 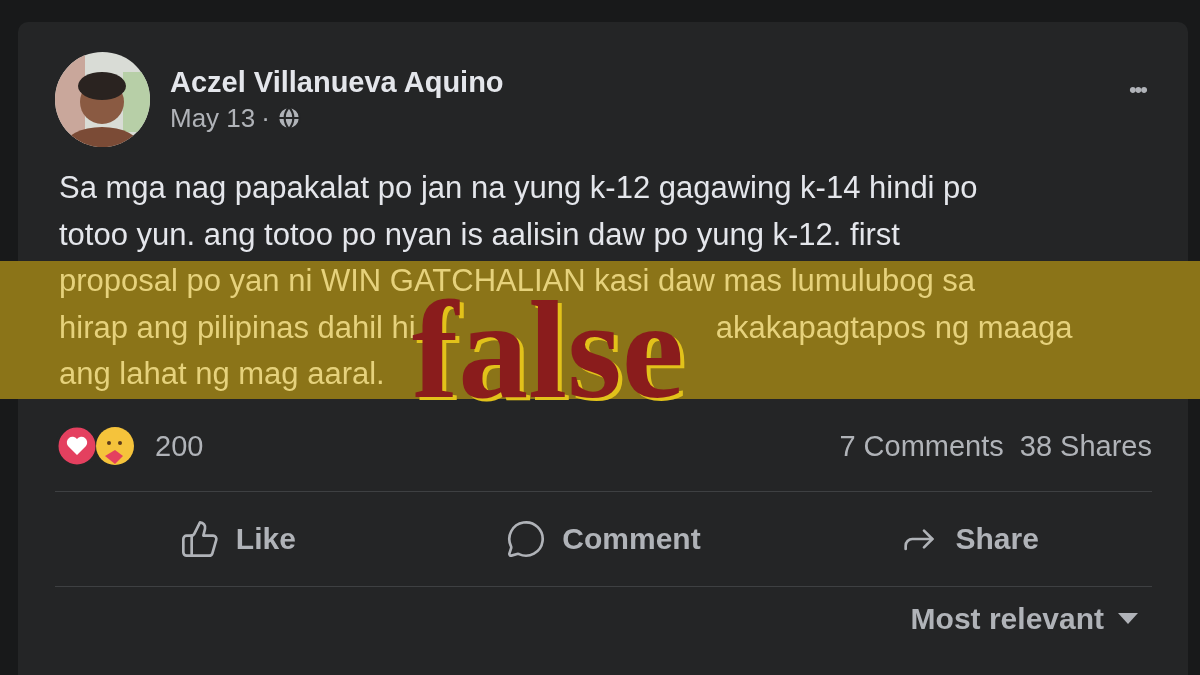 What do you see at coordinates (639, 82) in the screenshot?
I see `author-name: Aczel Villanueva Aquino` at bounding box center [639, 82].